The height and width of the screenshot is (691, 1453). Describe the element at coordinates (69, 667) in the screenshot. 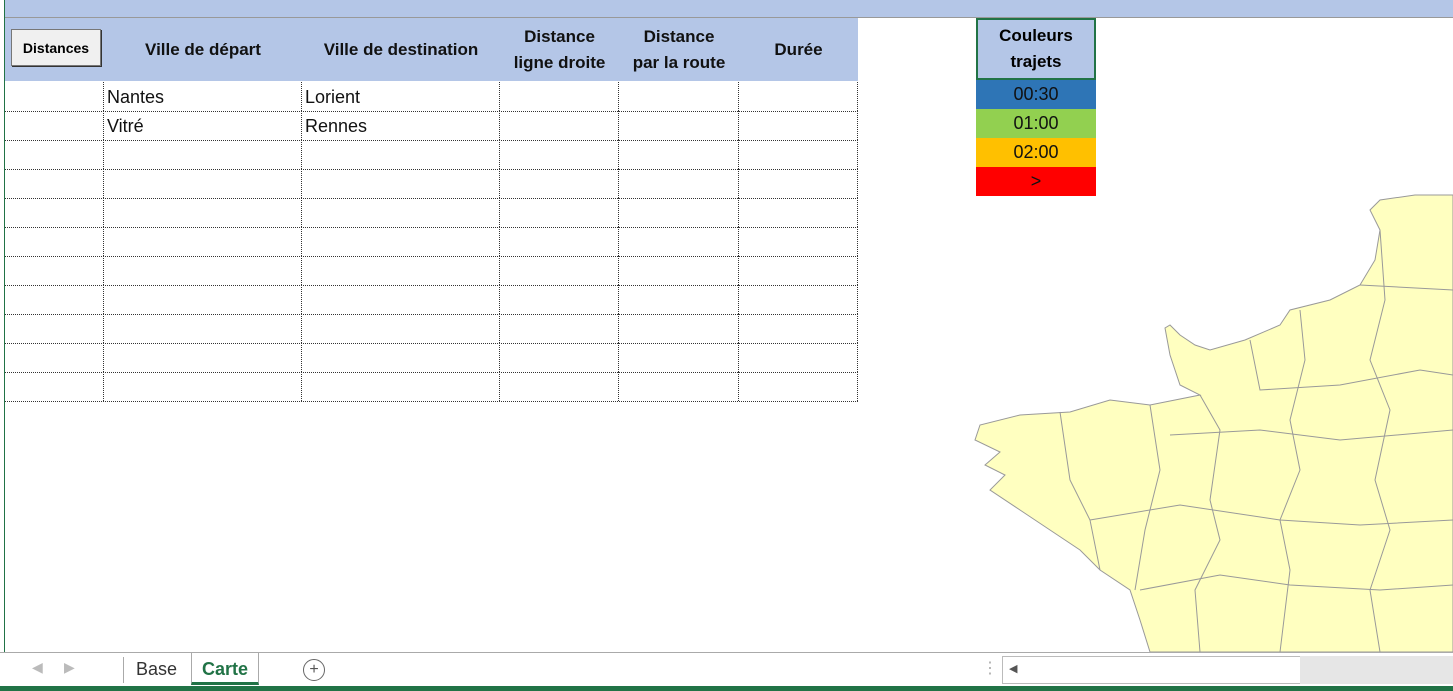

I see `scroll-right-icon: ▶` at that location.